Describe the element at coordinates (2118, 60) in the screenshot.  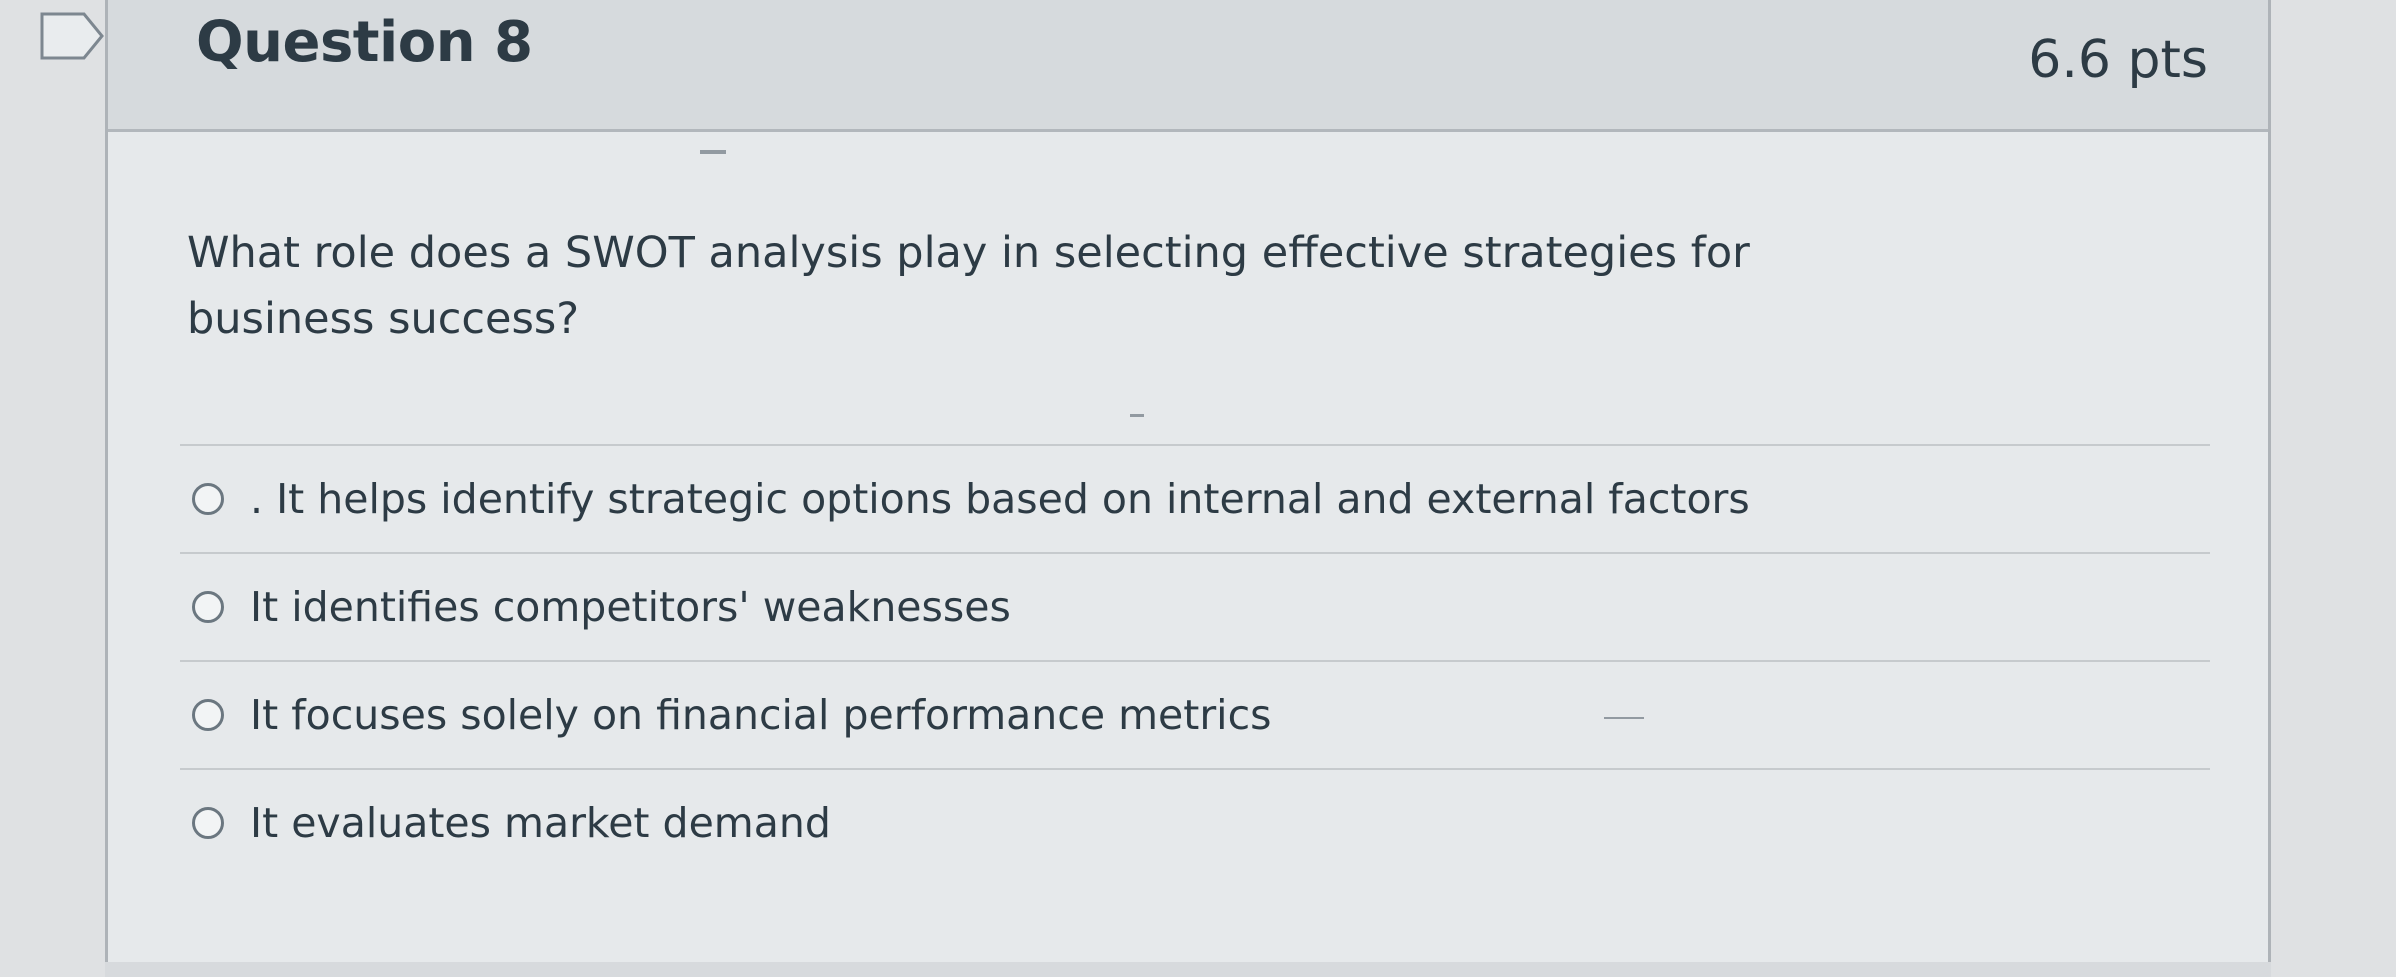
I see `question-points: 6.6 pts` at that location.